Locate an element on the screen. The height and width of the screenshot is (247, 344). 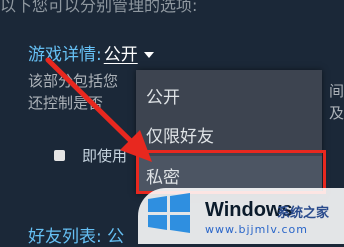
description-right-2: 及 is located at coordinates (336, 113).